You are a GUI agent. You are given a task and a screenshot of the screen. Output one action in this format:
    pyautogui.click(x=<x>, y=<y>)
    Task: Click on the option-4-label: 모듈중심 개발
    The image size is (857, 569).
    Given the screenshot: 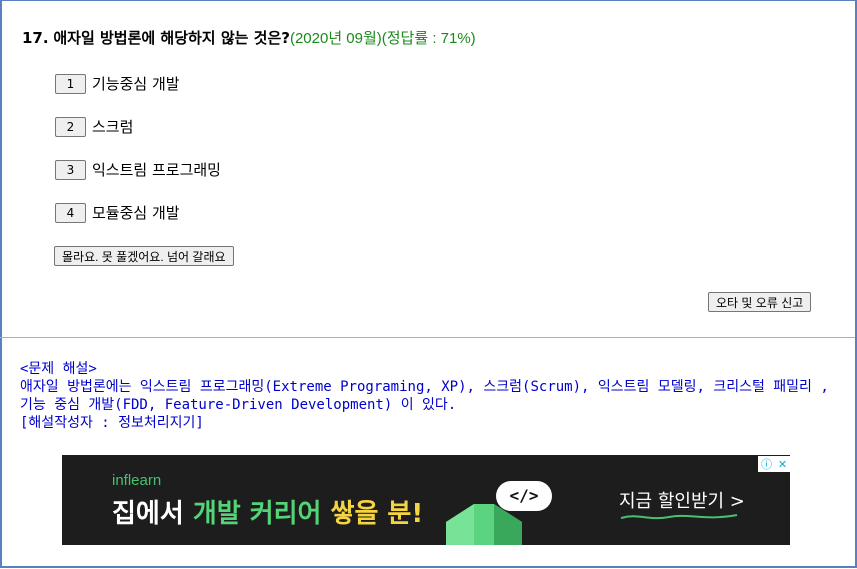 What is the action you would take?
    pyautogui.click(x=136, y=213)
    